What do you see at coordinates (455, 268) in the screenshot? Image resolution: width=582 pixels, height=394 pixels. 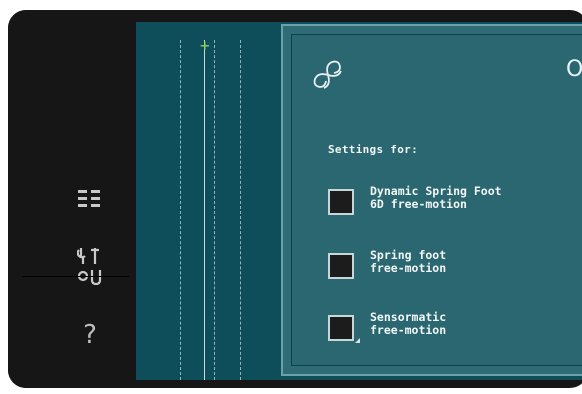 I see `option-spring-foot: Spring foot free-motion` at bounding box center [455, 268].